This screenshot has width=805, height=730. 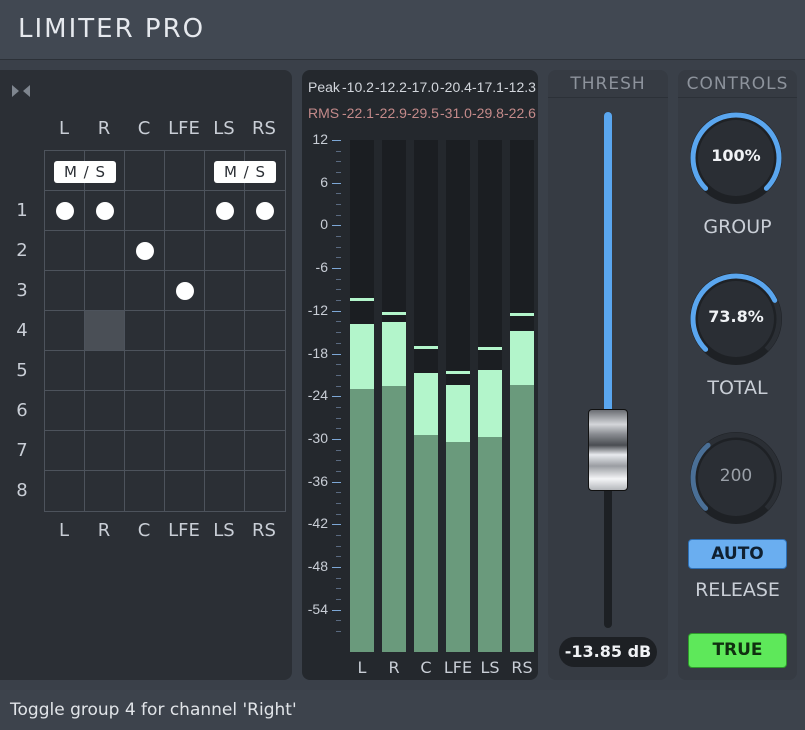 What do you see at coordinates (144, 530) in the screenshot?
I see `matrix-column-label-bottom: C` at bounding box center [144, 530].